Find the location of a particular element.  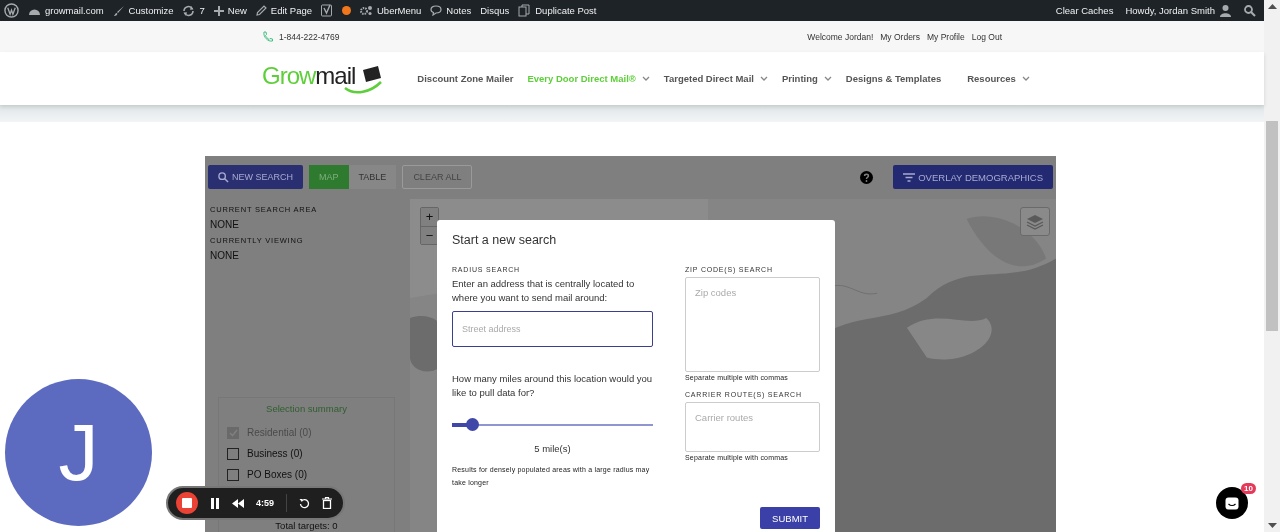

view-tab: TABLE is located at coordinates (372, 177).